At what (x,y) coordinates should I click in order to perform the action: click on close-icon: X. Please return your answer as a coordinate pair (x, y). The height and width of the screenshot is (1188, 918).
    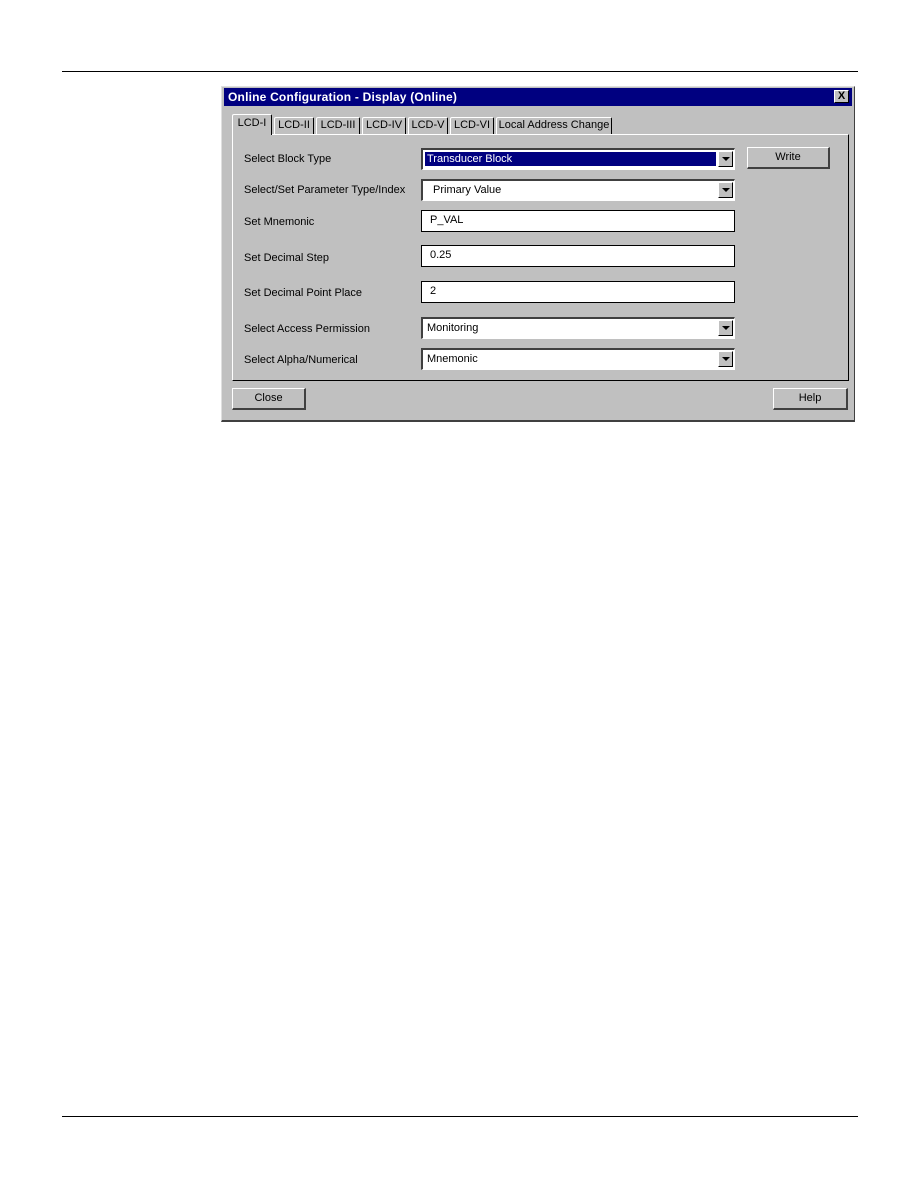
    Looking at the image, I should click on (841, 96).